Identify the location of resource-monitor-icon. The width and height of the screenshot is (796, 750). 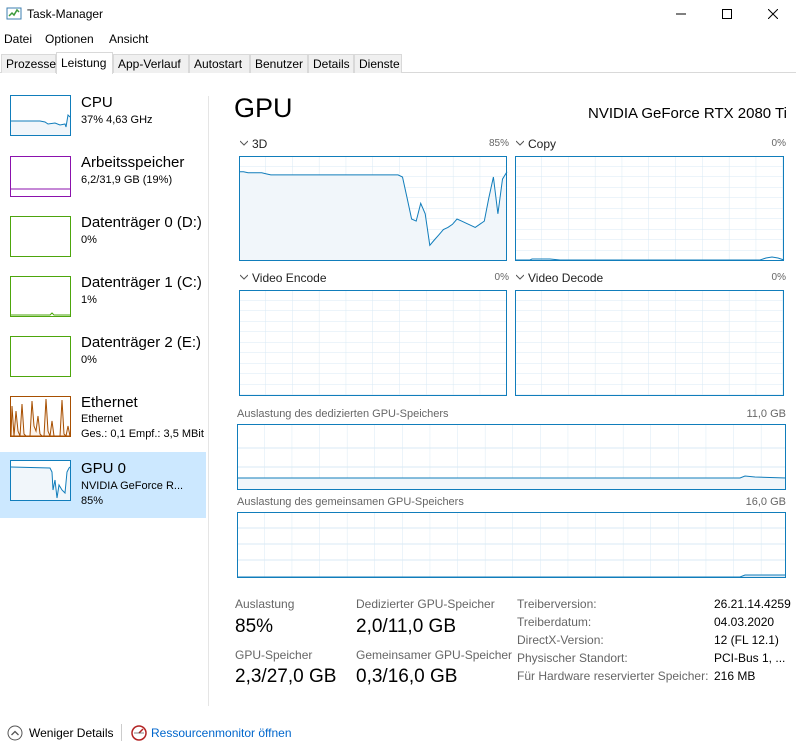
(139, 733).